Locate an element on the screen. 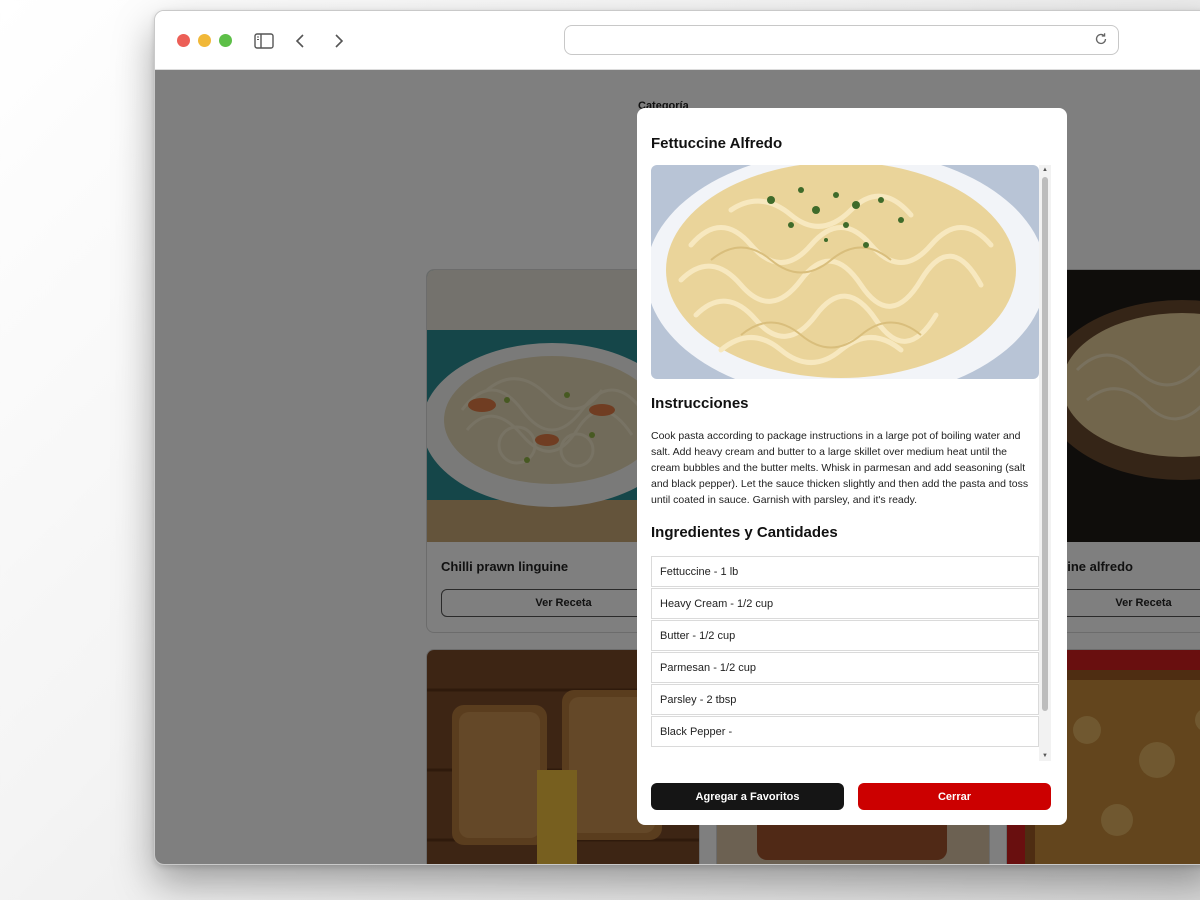 The height and width of the screenshot is (900, 1200). close-modal-button: Cerrar is located at coordinates (954, 796).